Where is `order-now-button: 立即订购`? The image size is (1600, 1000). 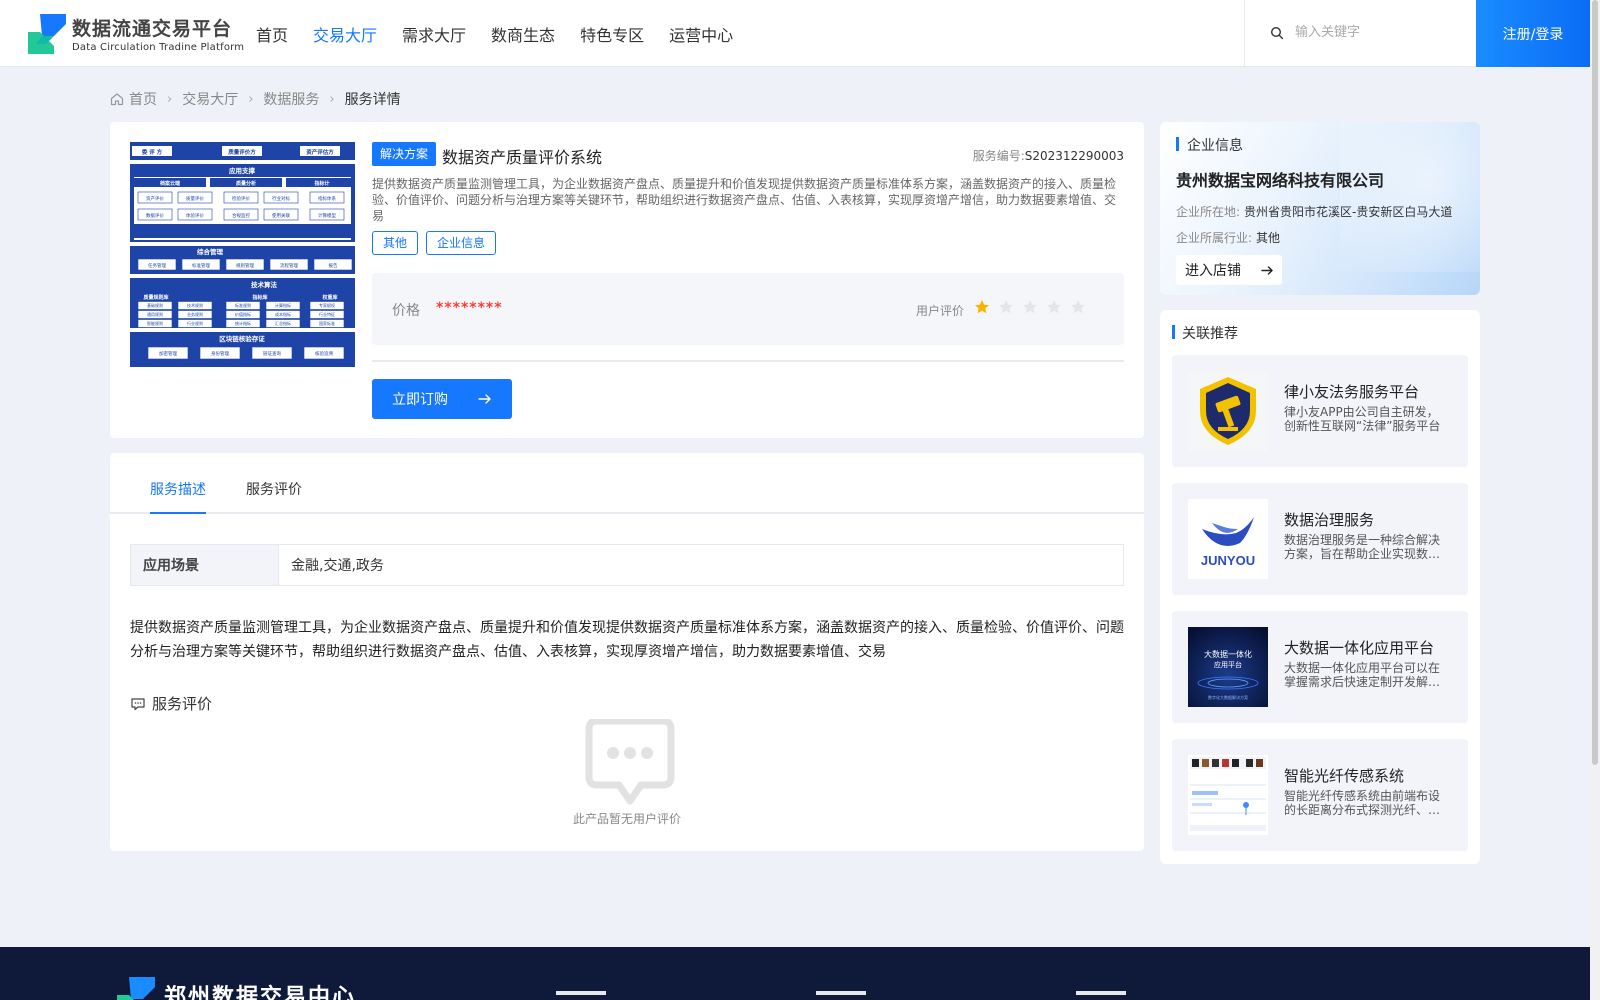
order-now-button: 立即订购 is located at coordinates (442, 399).